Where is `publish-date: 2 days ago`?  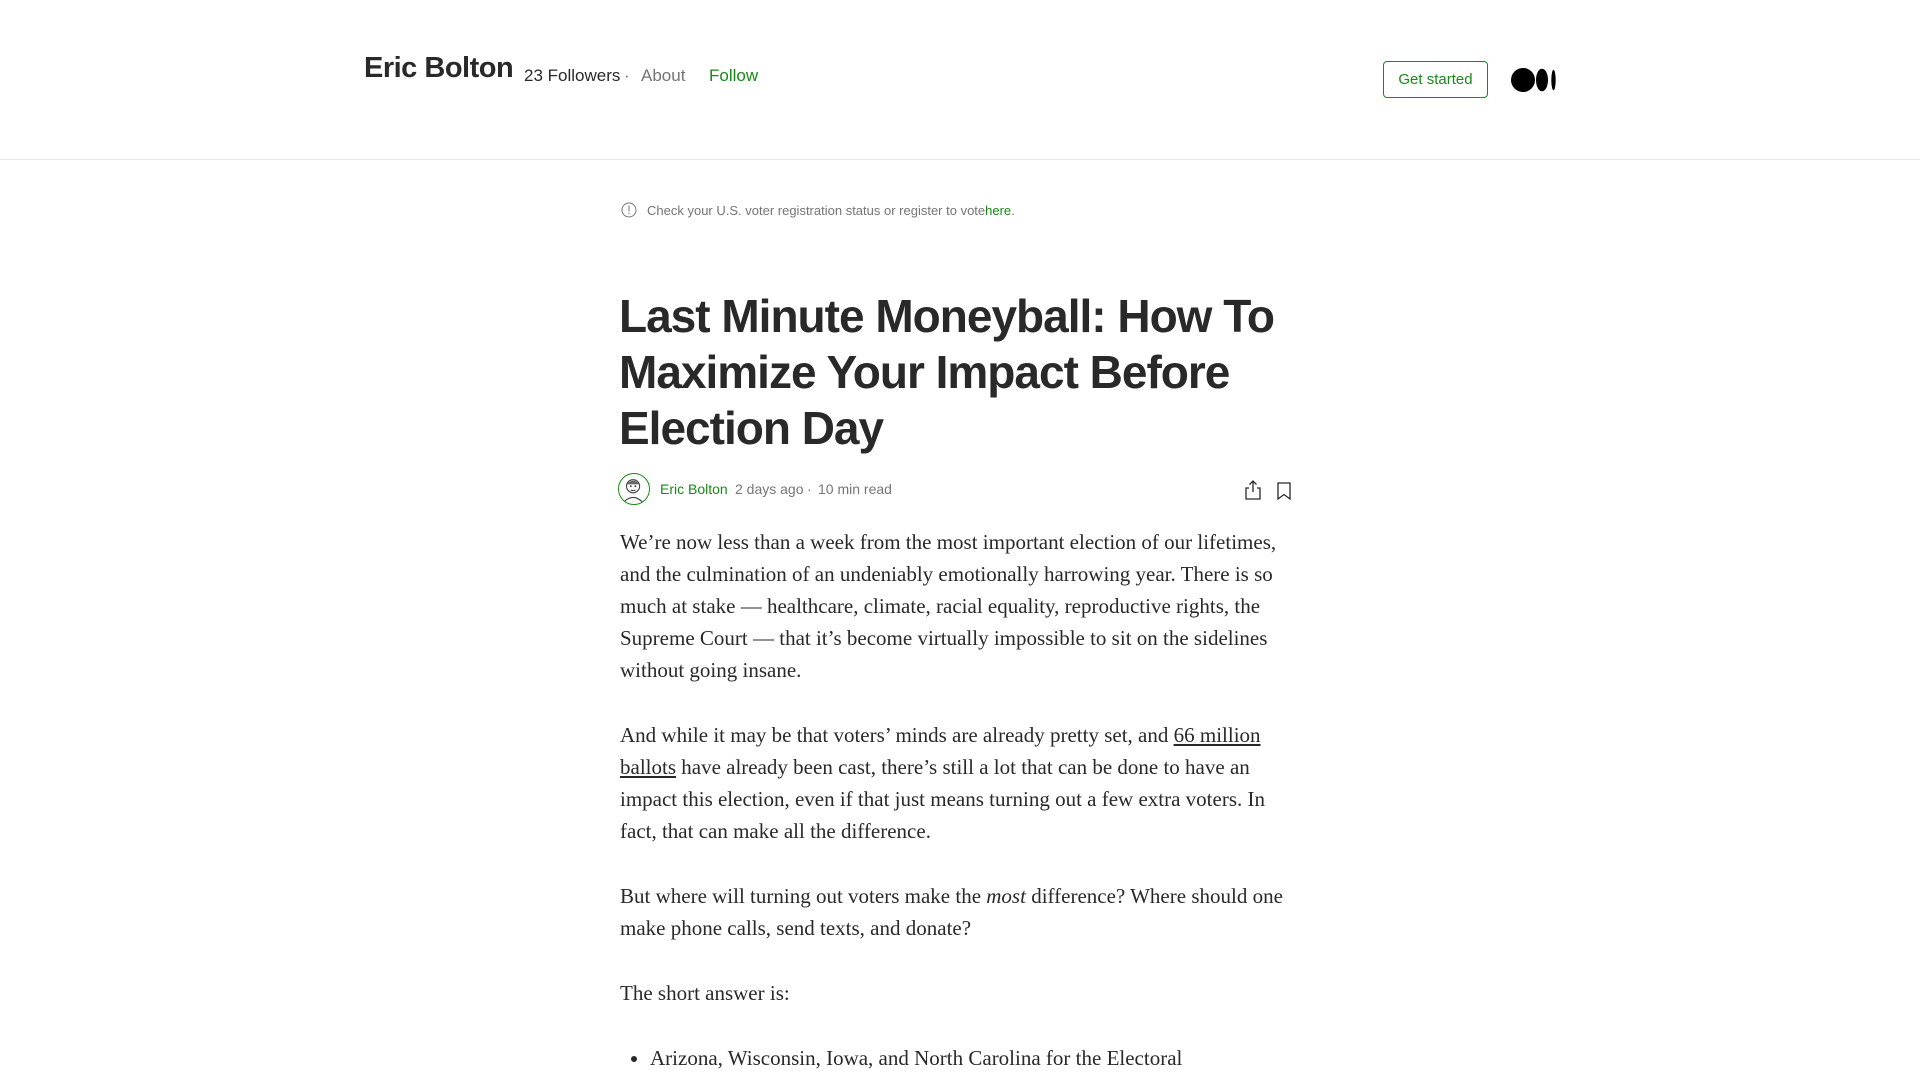
publish-date: 2 days ago is located at coordinates (769, 489).